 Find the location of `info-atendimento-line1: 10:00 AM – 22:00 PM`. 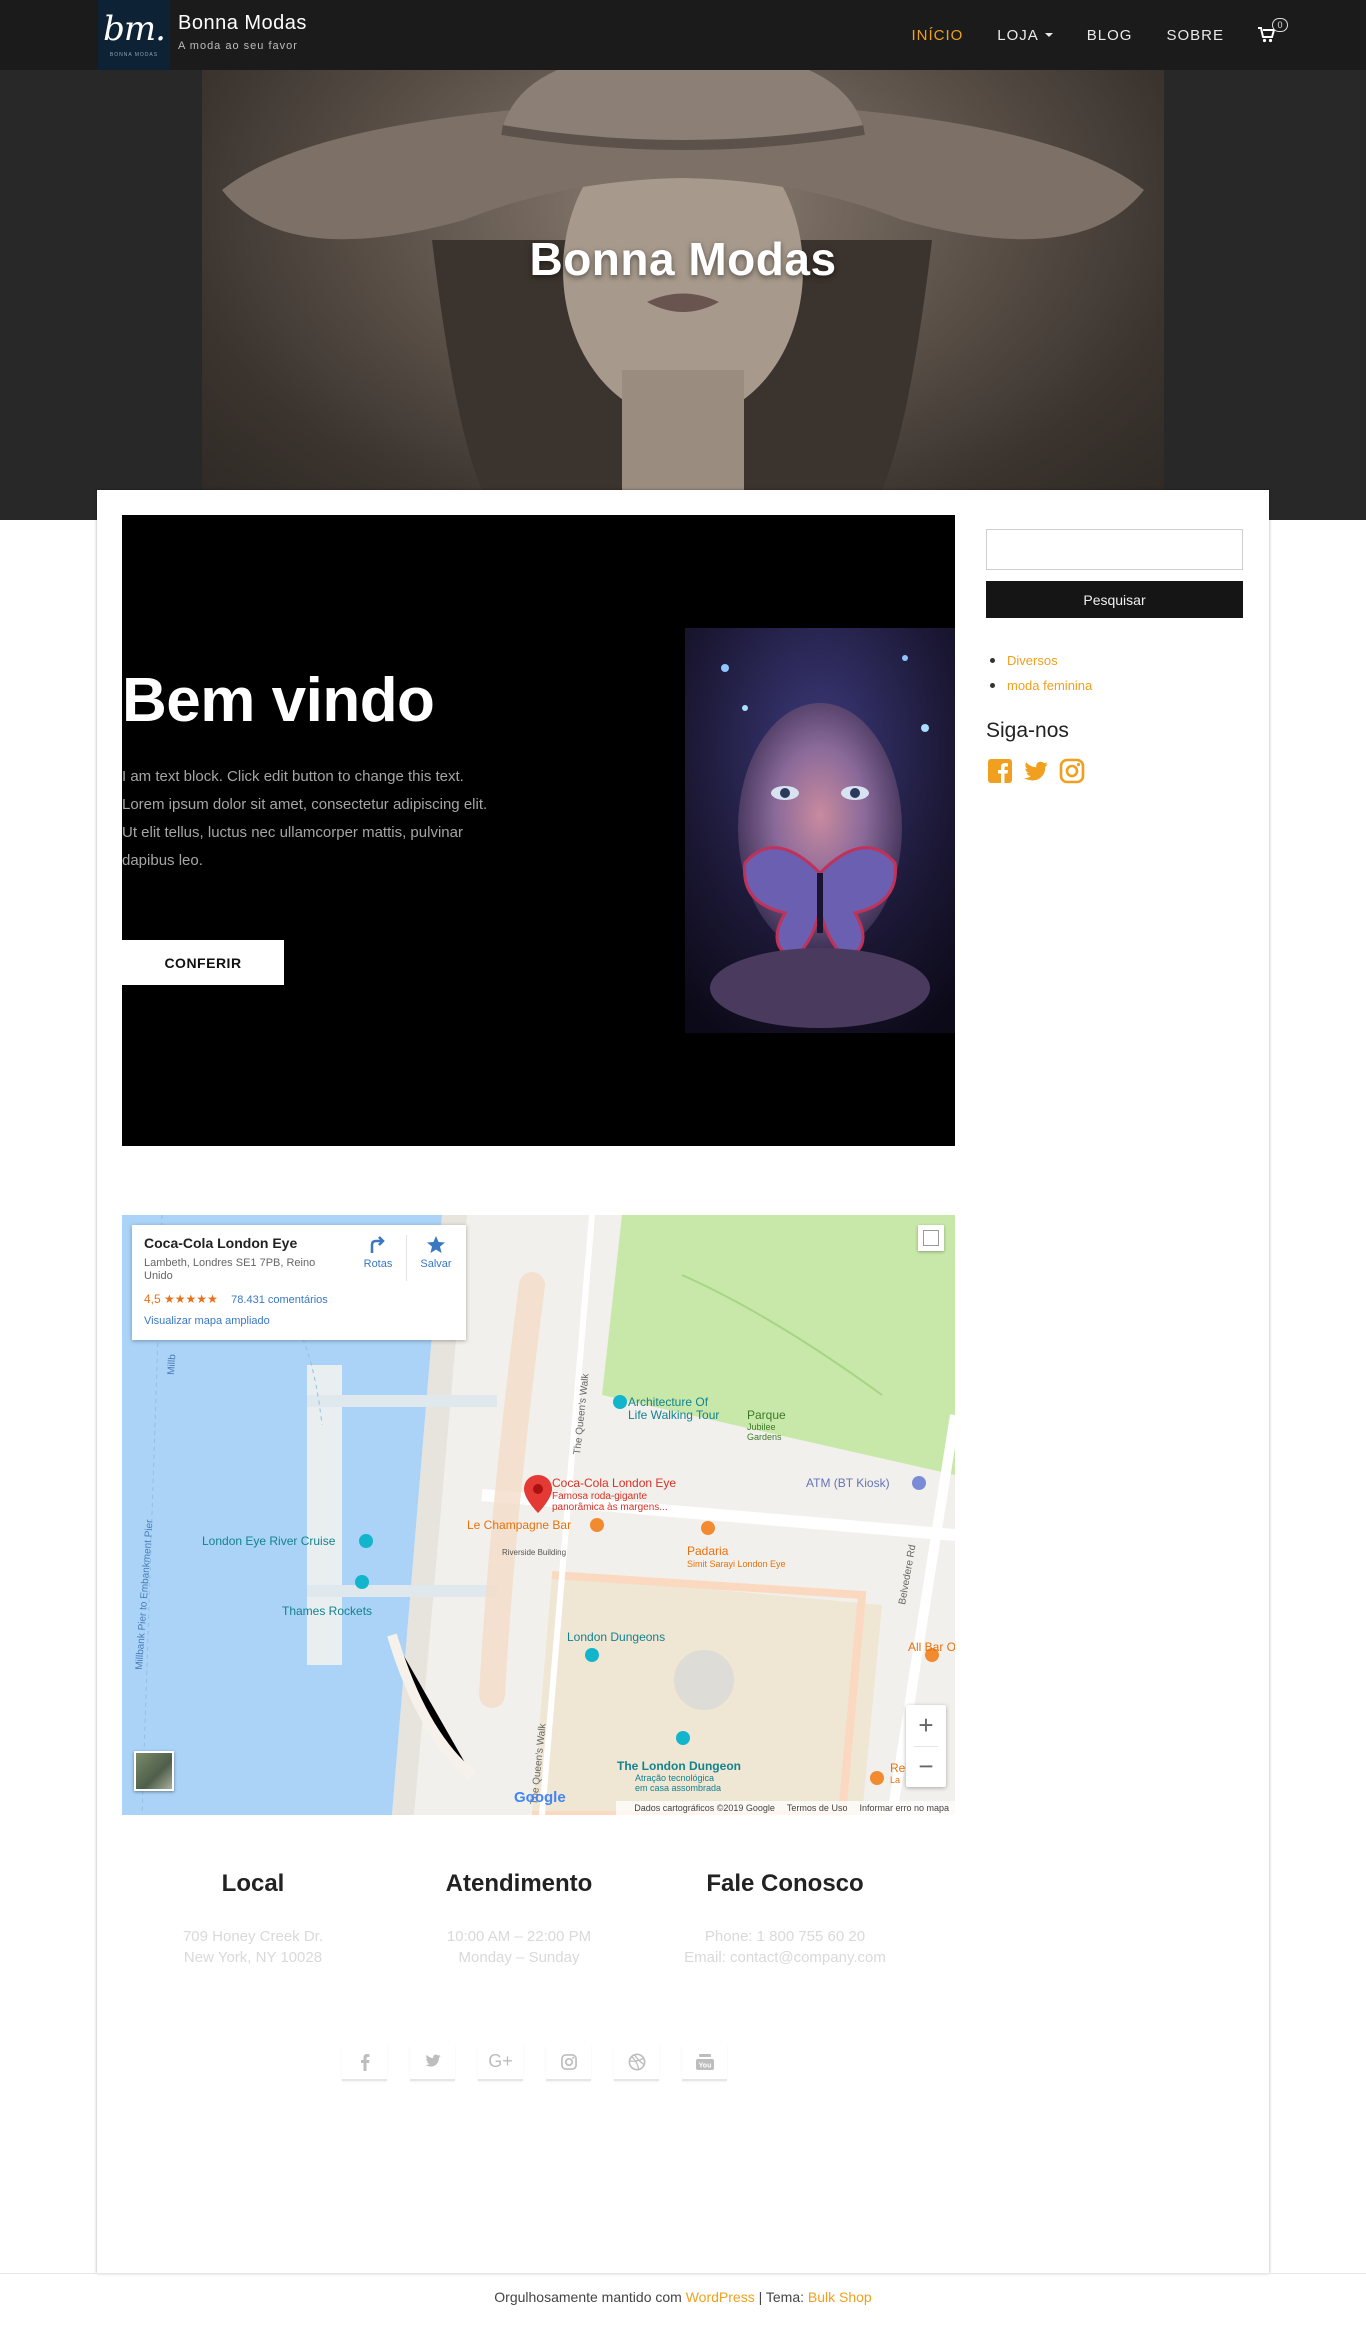

info-atendimento-line1: 10:00 AM – 22:00 PM is located at coordinates (519, 1936).